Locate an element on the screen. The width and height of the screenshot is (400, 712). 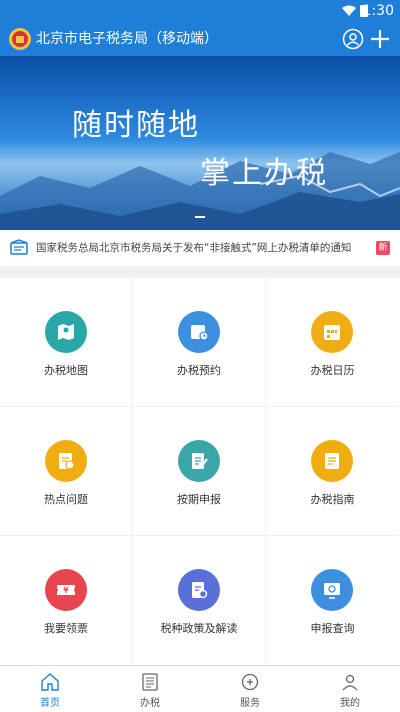
tab-label: 服务 is located at coordinates (250, 703).